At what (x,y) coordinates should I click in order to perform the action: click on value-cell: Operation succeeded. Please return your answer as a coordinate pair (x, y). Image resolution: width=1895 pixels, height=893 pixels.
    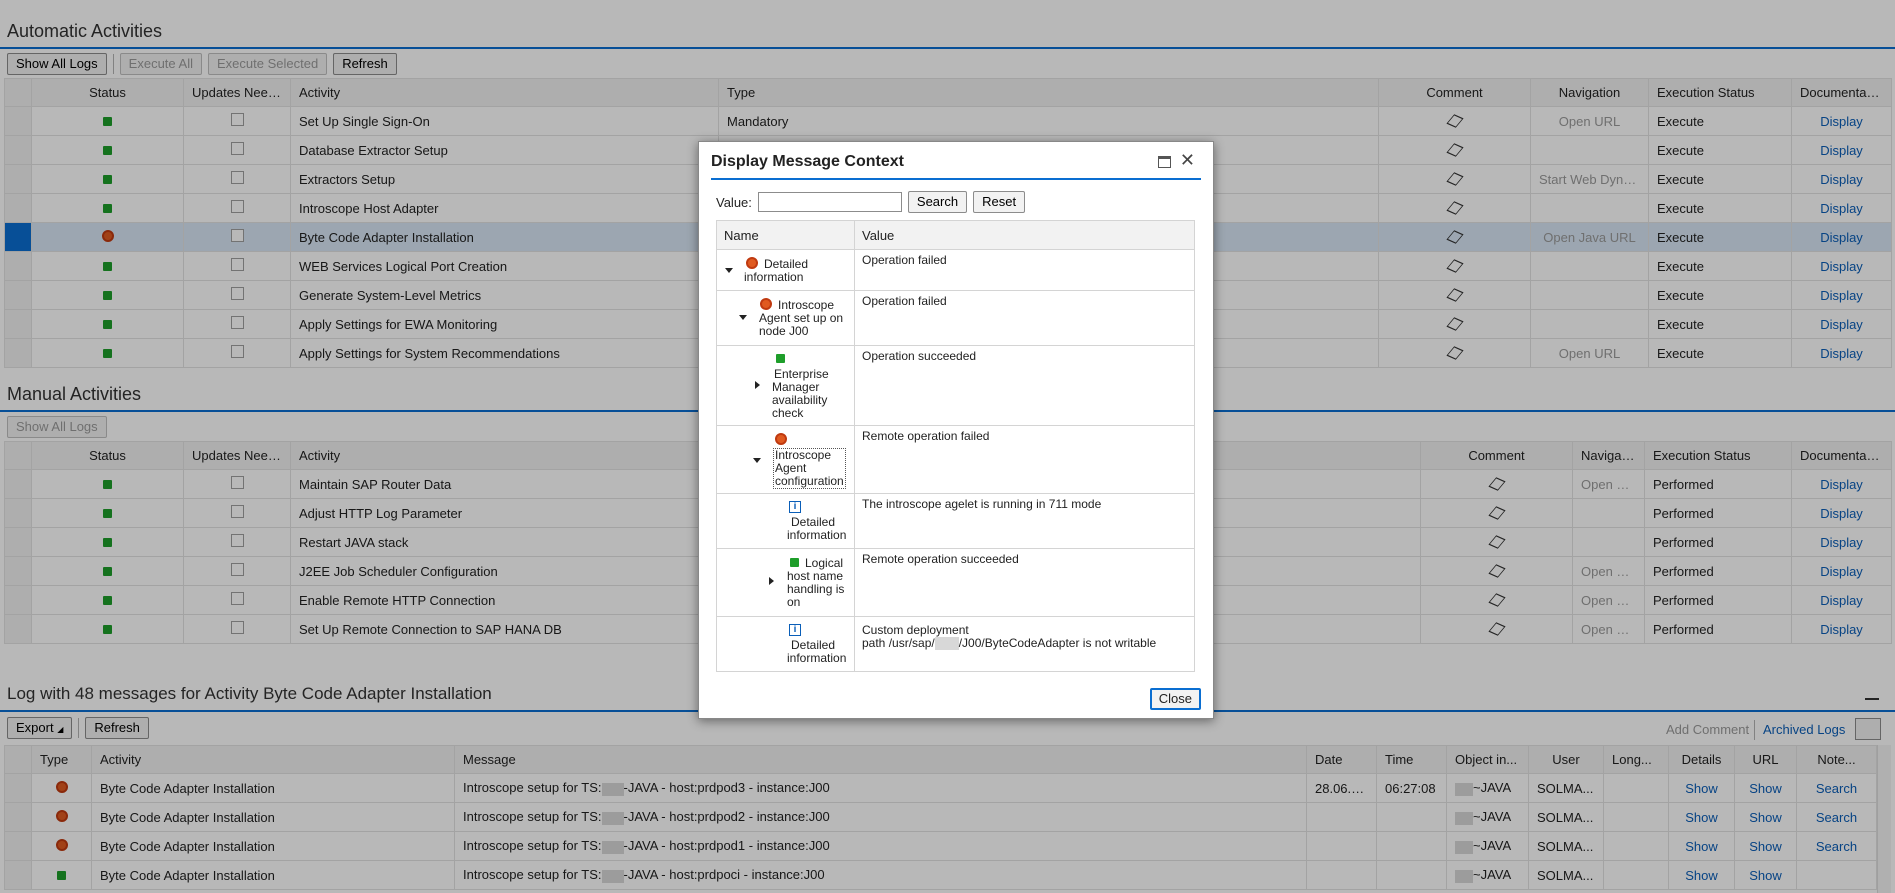
    Looking at the image, I should click on (1024, 385).